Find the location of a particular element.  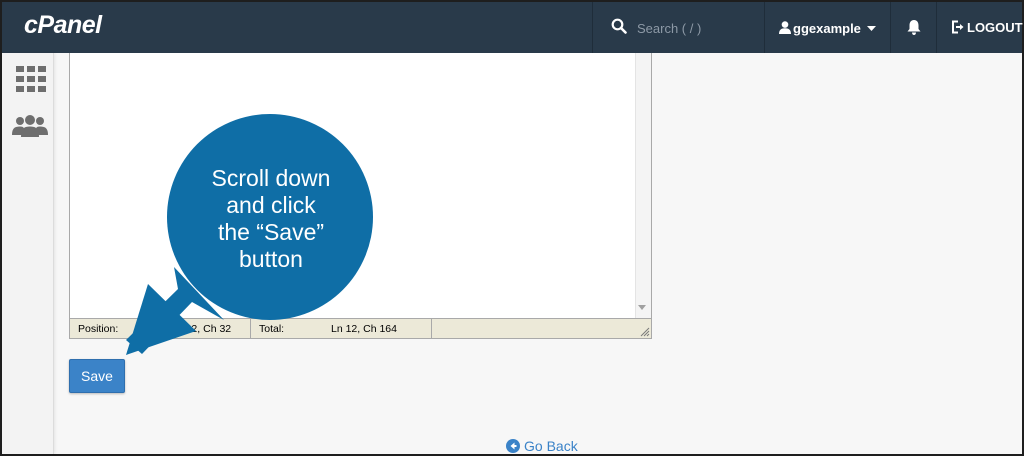

logout-icon is located at coordinates (958, 27).